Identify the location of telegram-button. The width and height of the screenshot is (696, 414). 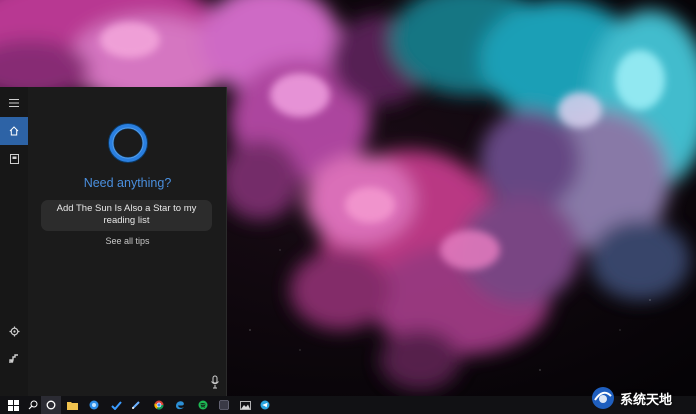
(265, 405).